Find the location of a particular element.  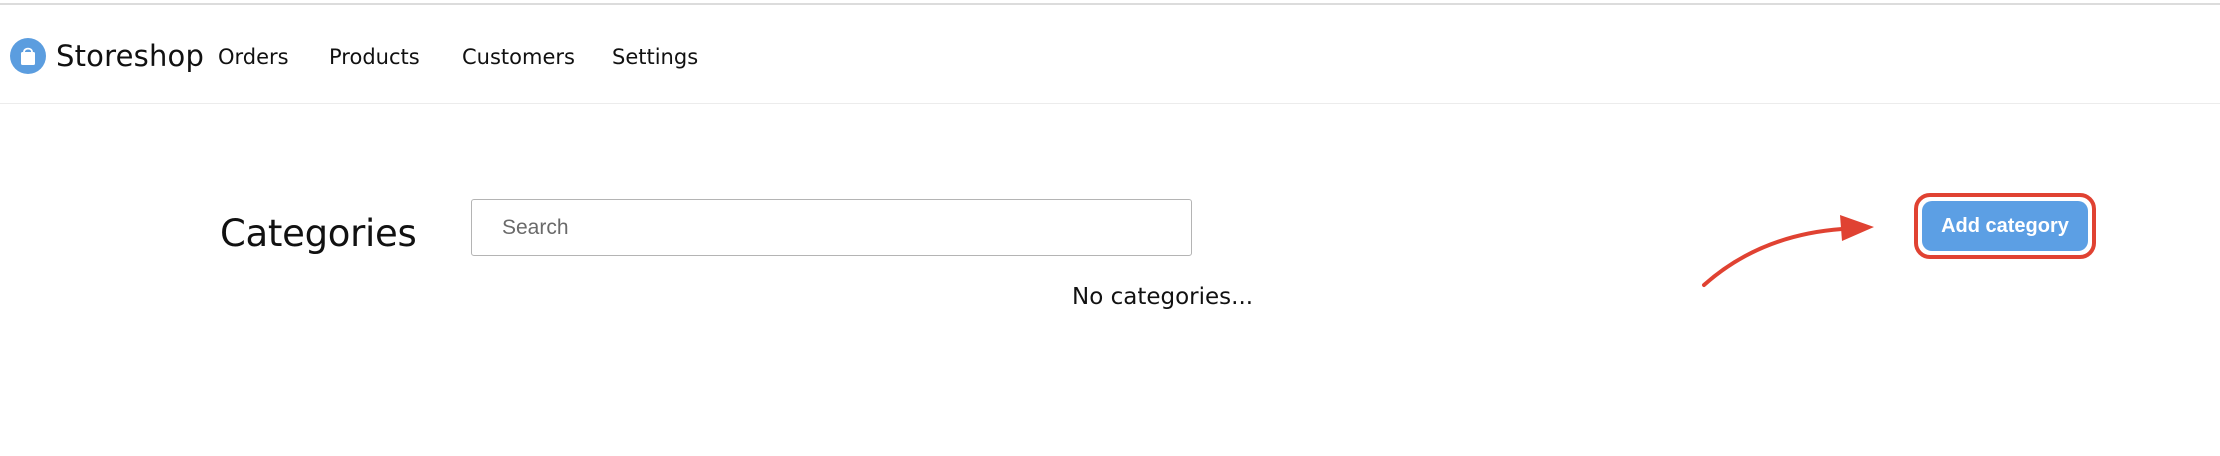

add-category-button: Add category is located at coordinates (2005, 226).